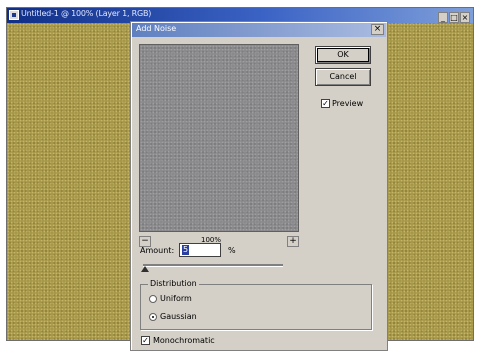  What do you see at coordinates (348, 103) in the screenshot?
I see `preview-label: Preview` at bounding box center [348, 103].